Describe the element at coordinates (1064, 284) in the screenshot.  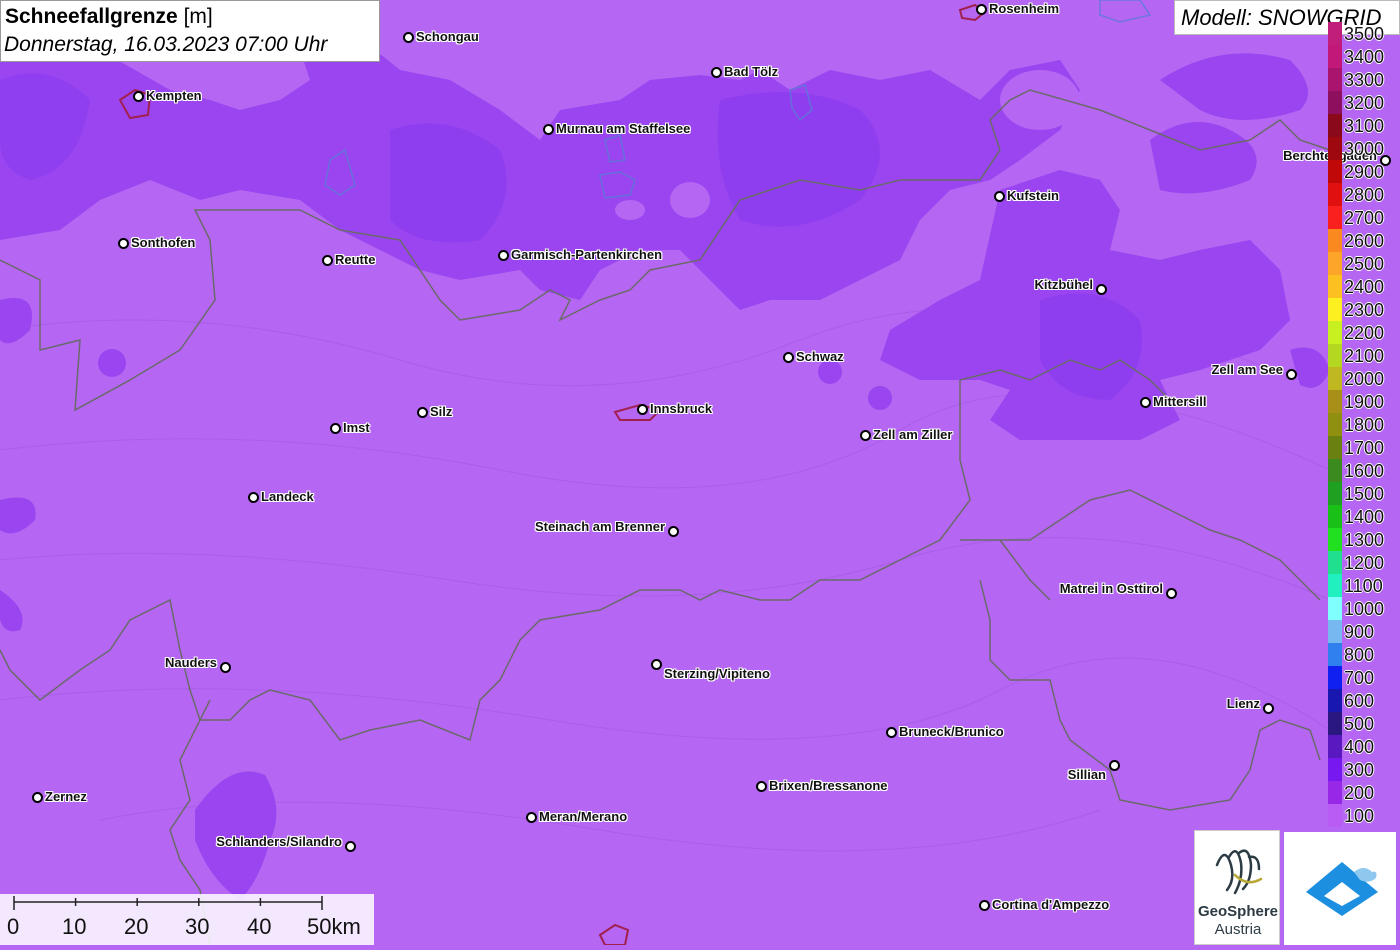
I see `city-label: Kitzbühel` at that location.